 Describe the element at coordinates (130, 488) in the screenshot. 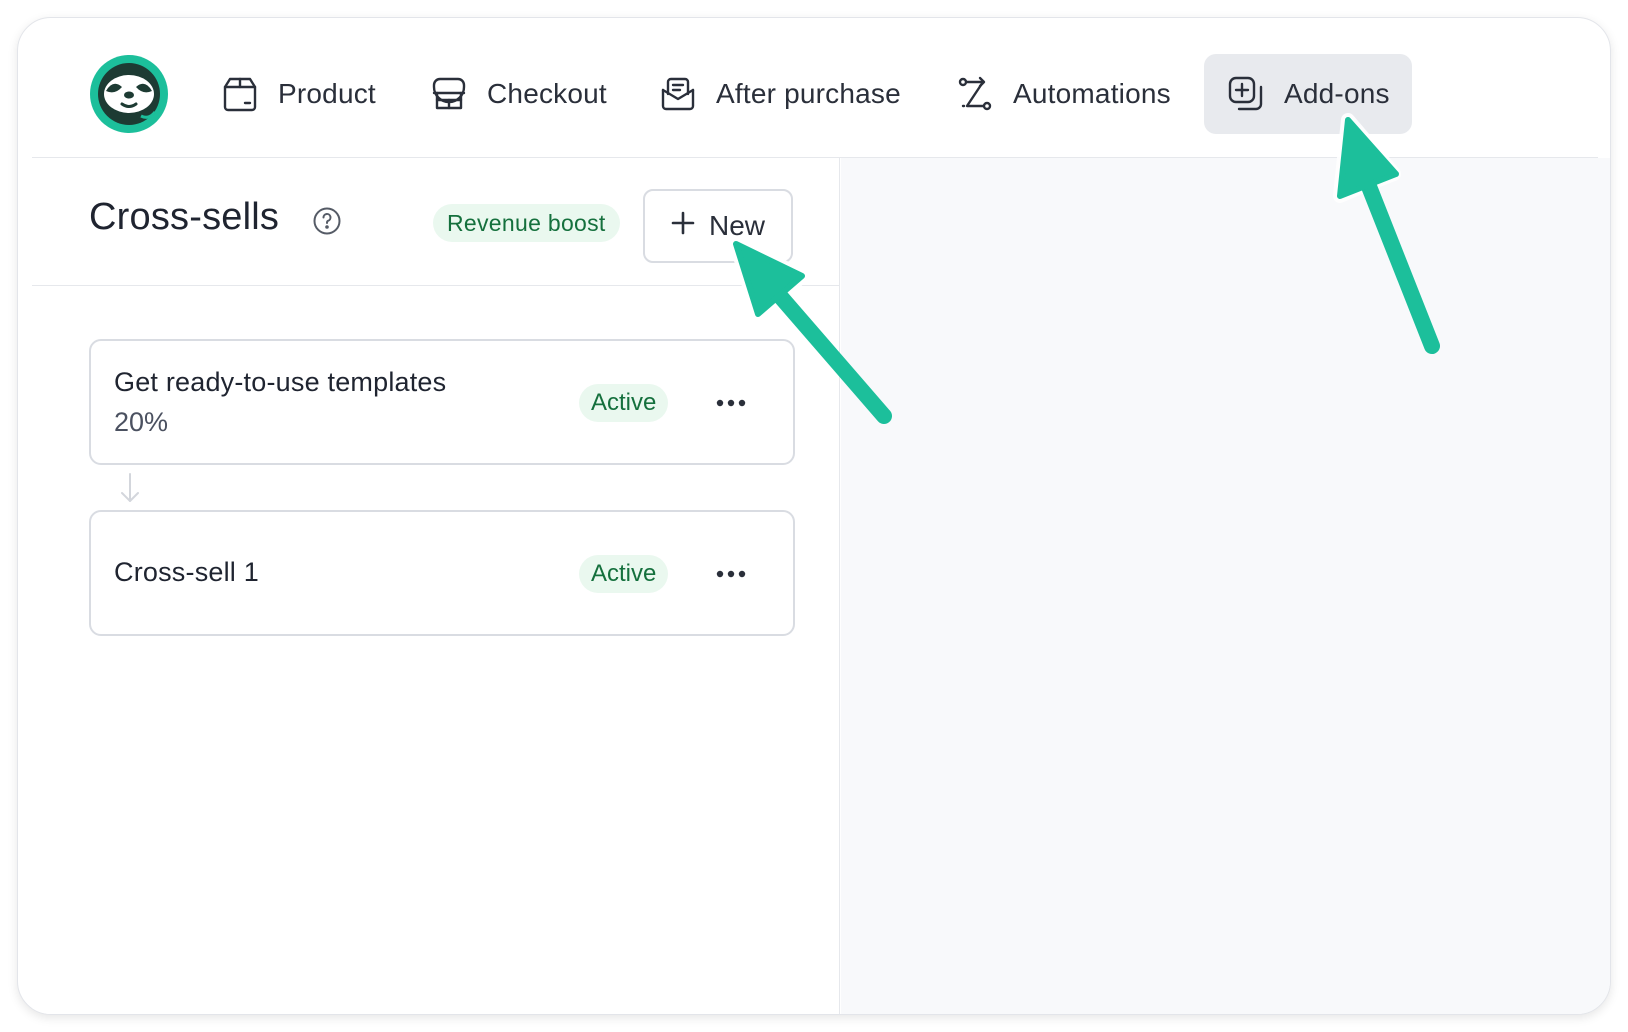

I see `arrow-down-icon` at that location.